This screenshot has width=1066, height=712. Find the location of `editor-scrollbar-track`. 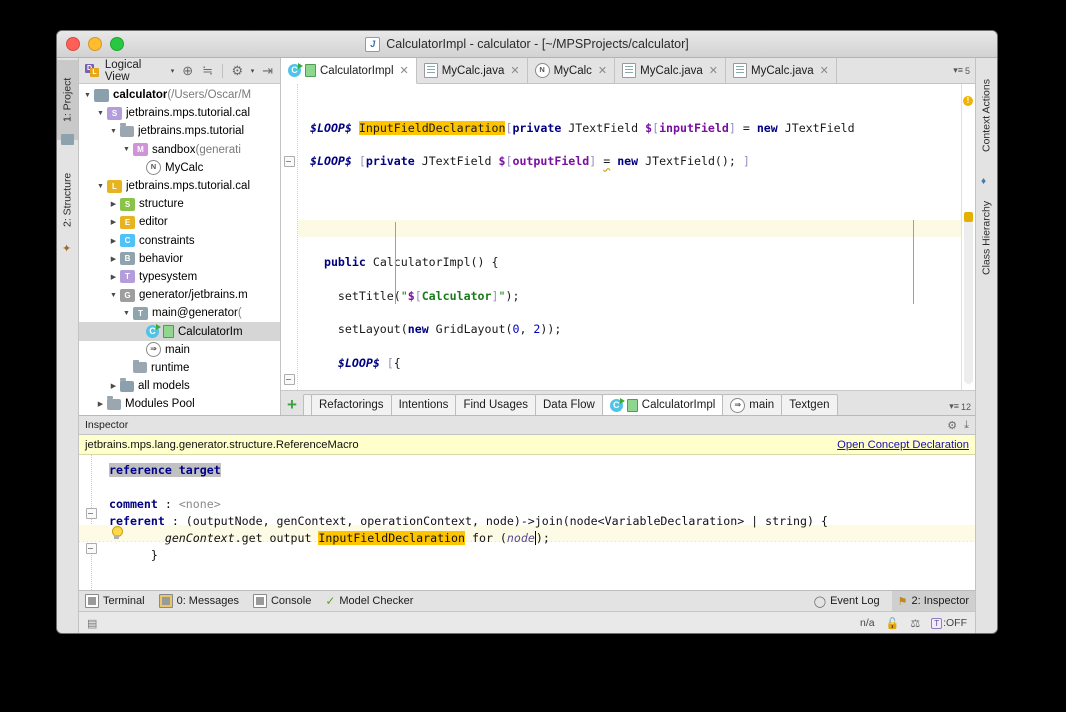

editor-scrollbar-track is located at coordinates (968, 299).